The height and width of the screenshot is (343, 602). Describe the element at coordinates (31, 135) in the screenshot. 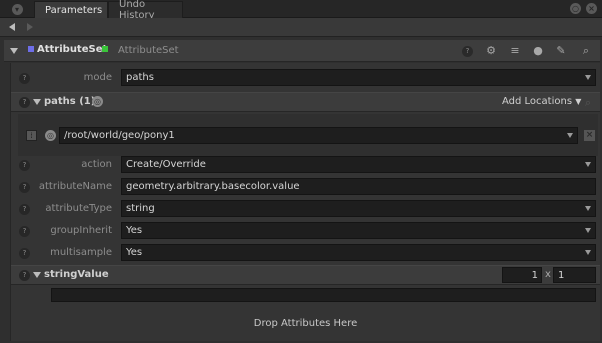

I see `drag-handle-icon: ⁞` at that location.